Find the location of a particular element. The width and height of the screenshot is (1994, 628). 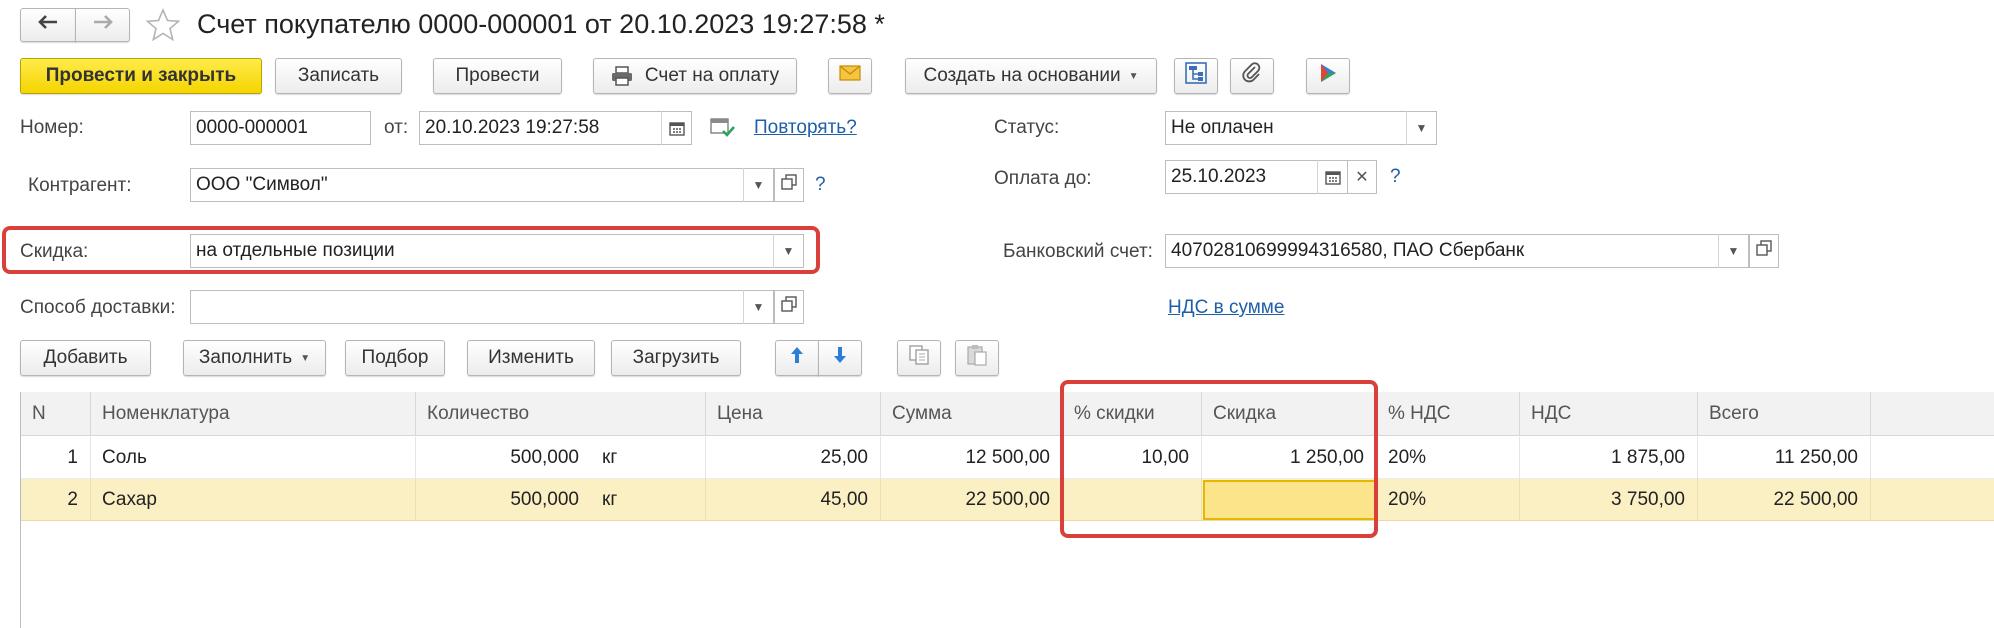

price: 45,00 is located at coordinates (793, 500).